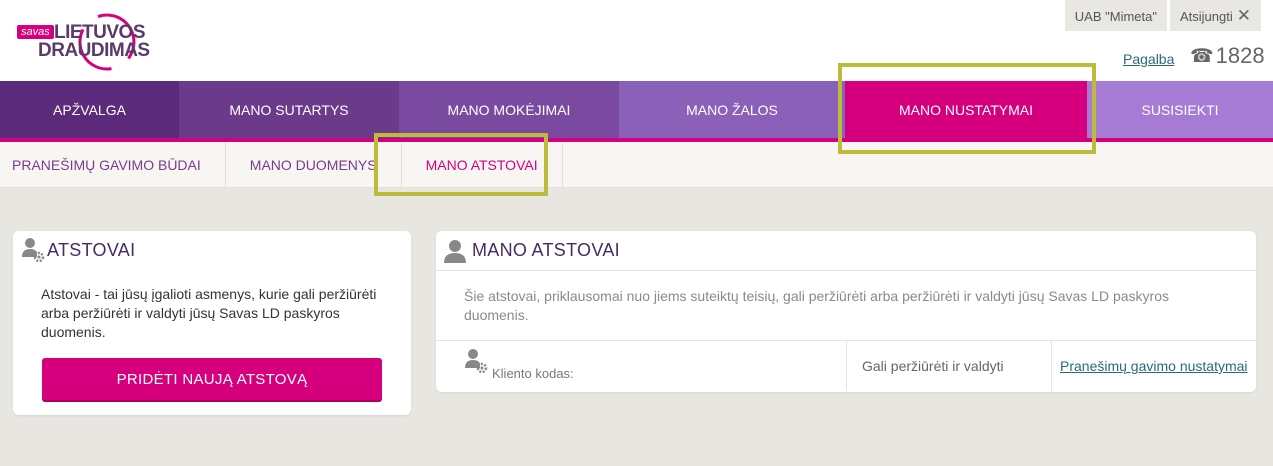  I want to click on atstovai-card-title: ATSTOVAI, so click(91, 249).